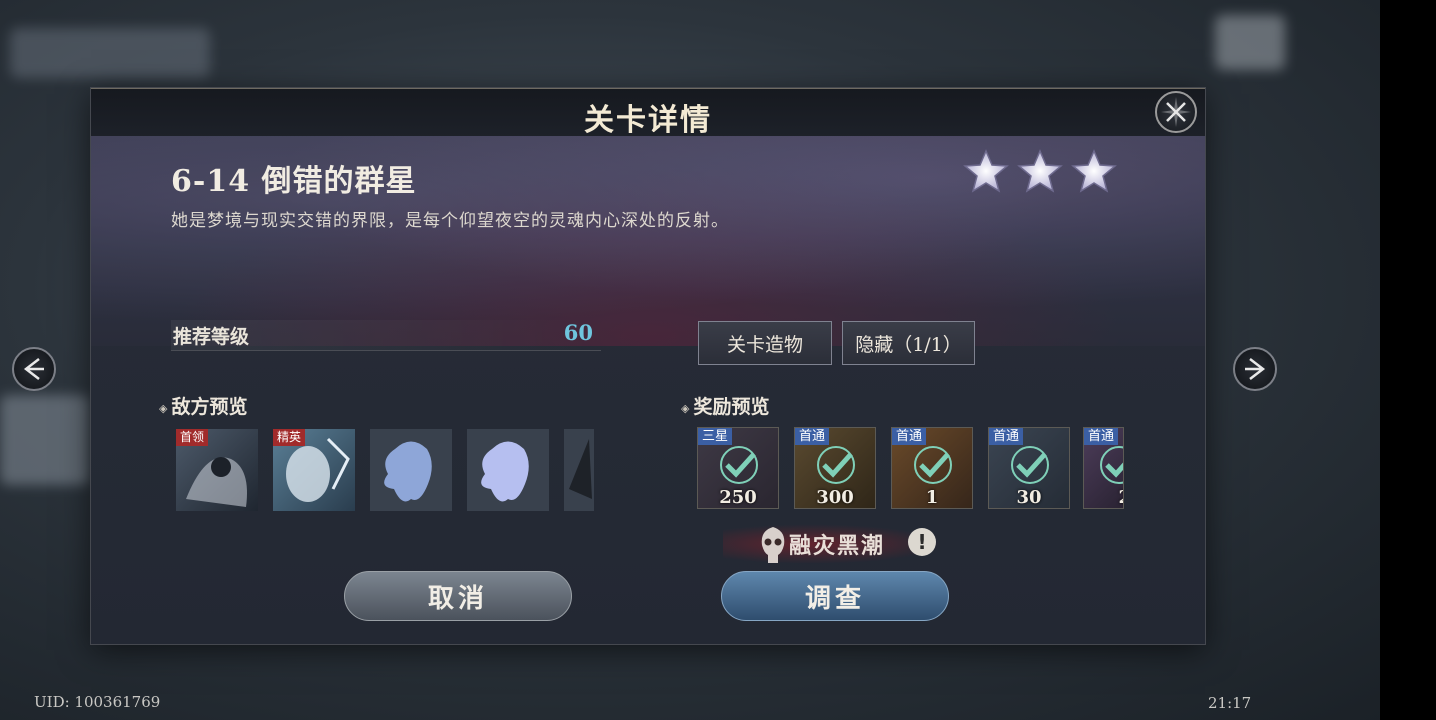 The width and height of the screenshot is (1436, 720). I want to click on reward-preview-heading: ◈ 奖励预览, so click(725, 405).